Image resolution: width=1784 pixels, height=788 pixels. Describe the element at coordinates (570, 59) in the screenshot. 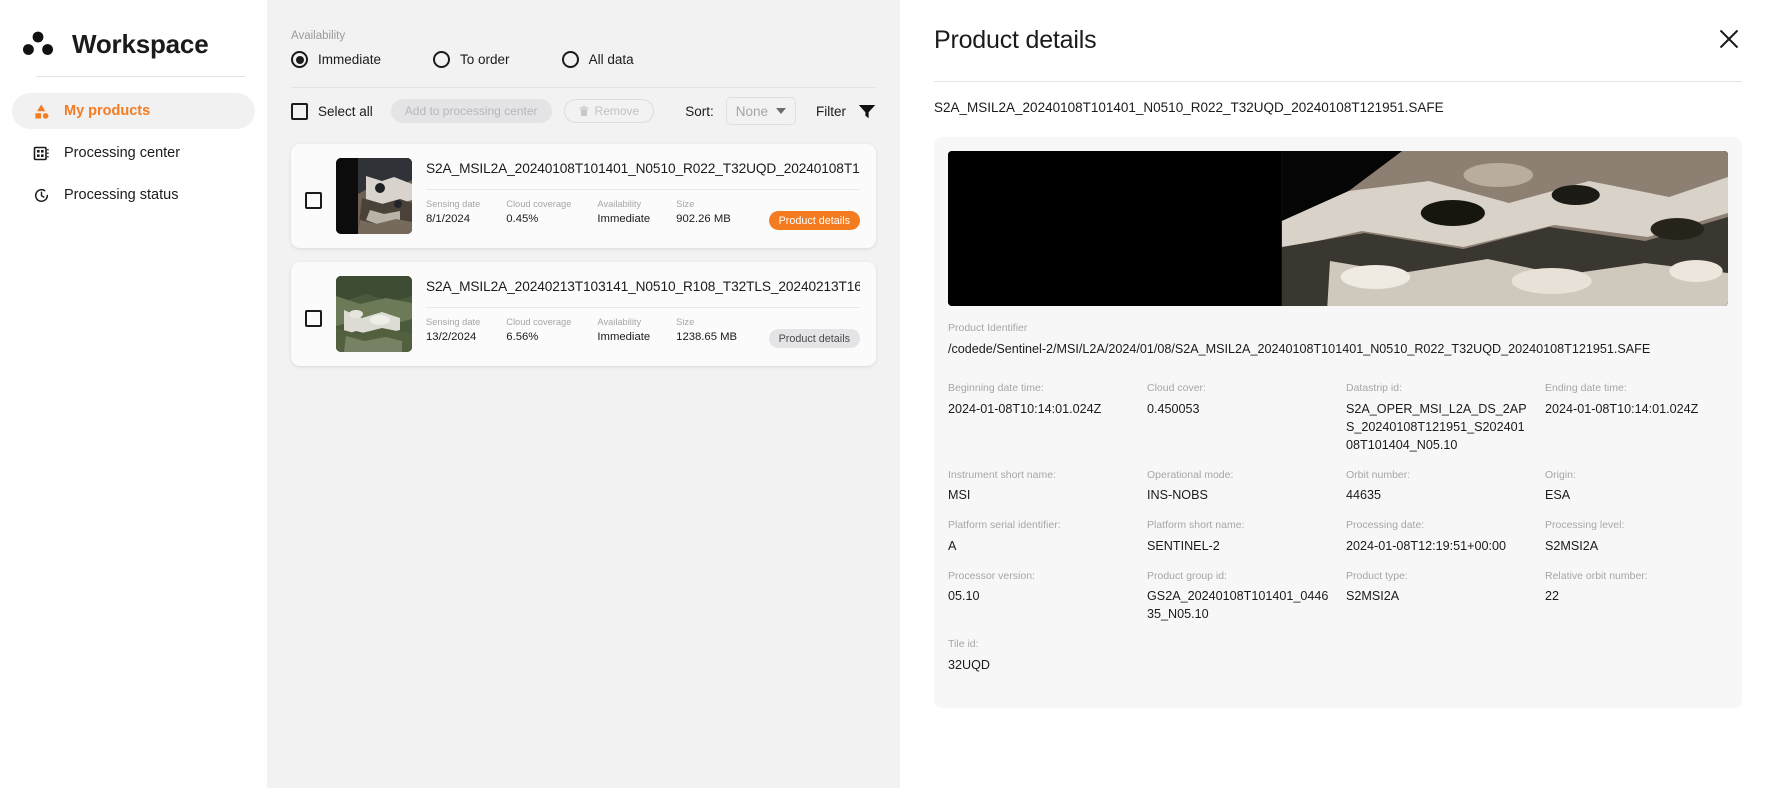

I see `radio-all-data-icon` at that location.